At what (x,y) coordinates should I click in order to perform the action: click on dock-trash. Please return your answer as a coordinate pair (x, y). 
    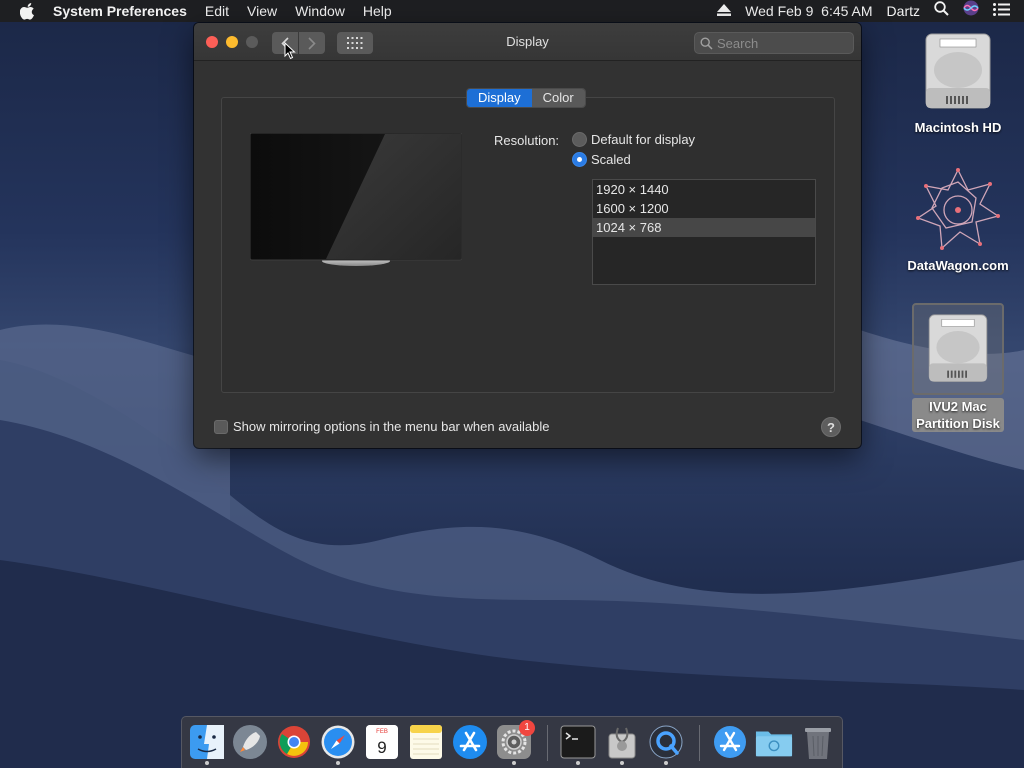
    Looking at the image, I should click on (818, 742).